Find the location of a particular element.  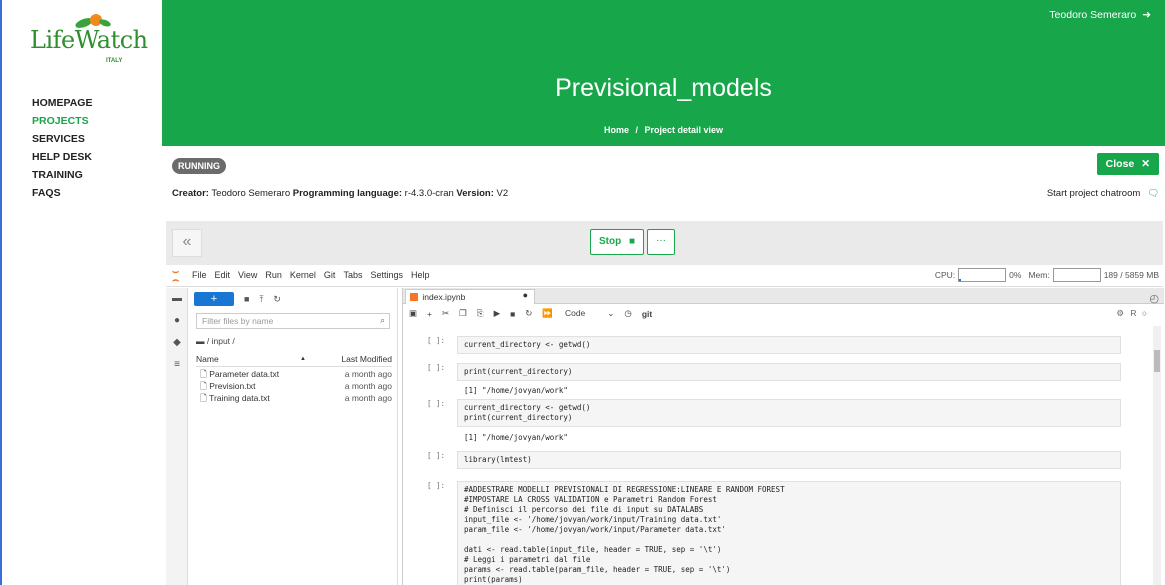

git-icon: ◆ is located at coordinates (177, 343).